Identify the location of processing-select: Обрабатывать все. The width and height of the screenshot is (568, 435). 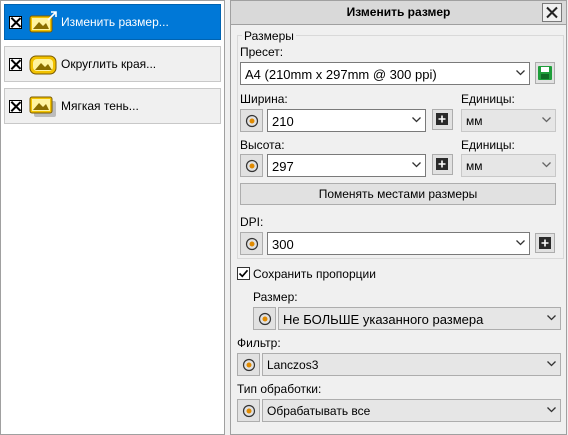
(411, 410).